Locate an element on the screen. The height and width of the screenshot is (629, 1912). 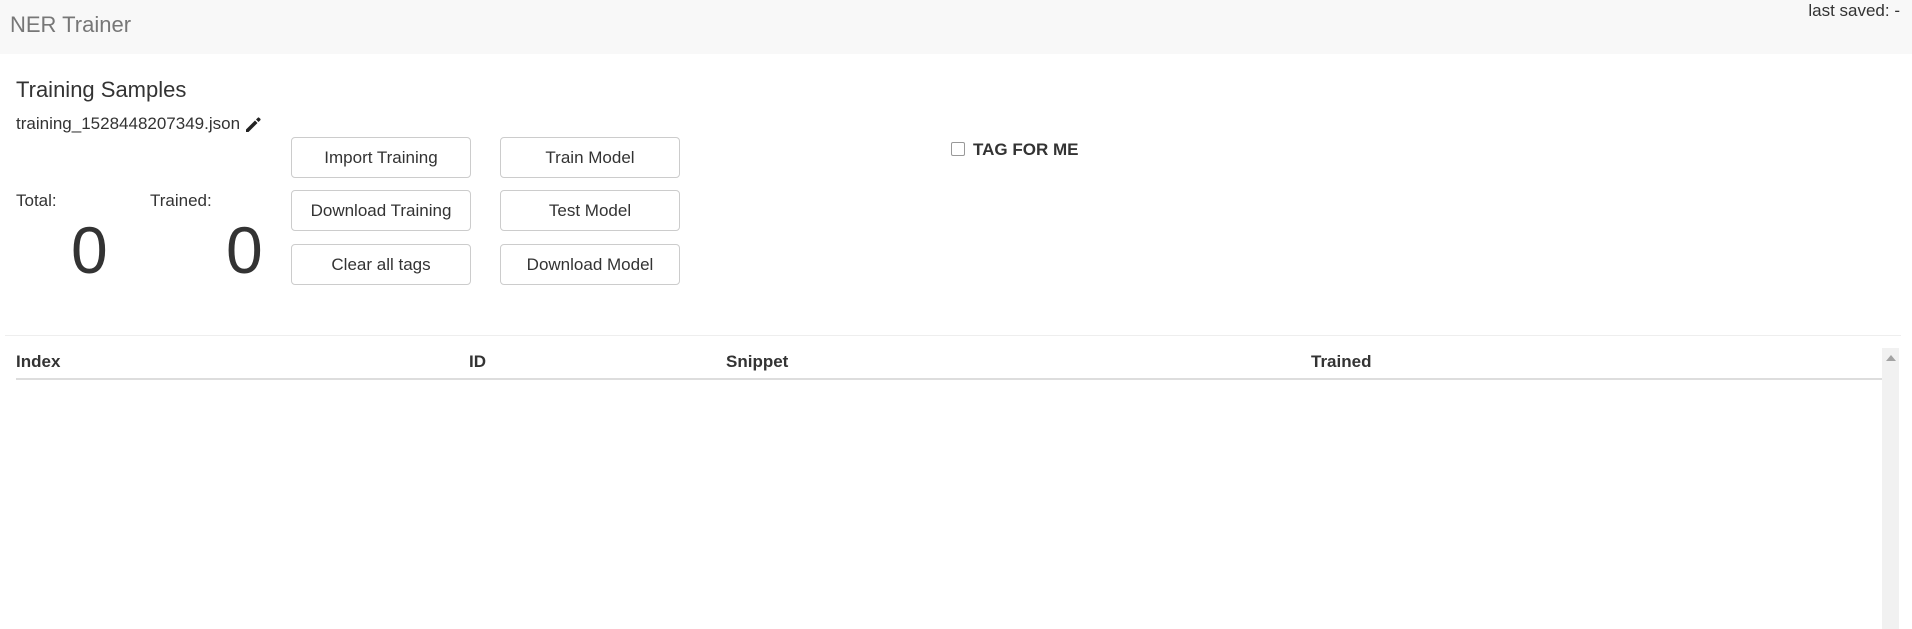
tag-for-me-toggle: TAG FOR ME is located at coordinates (1014, 150).